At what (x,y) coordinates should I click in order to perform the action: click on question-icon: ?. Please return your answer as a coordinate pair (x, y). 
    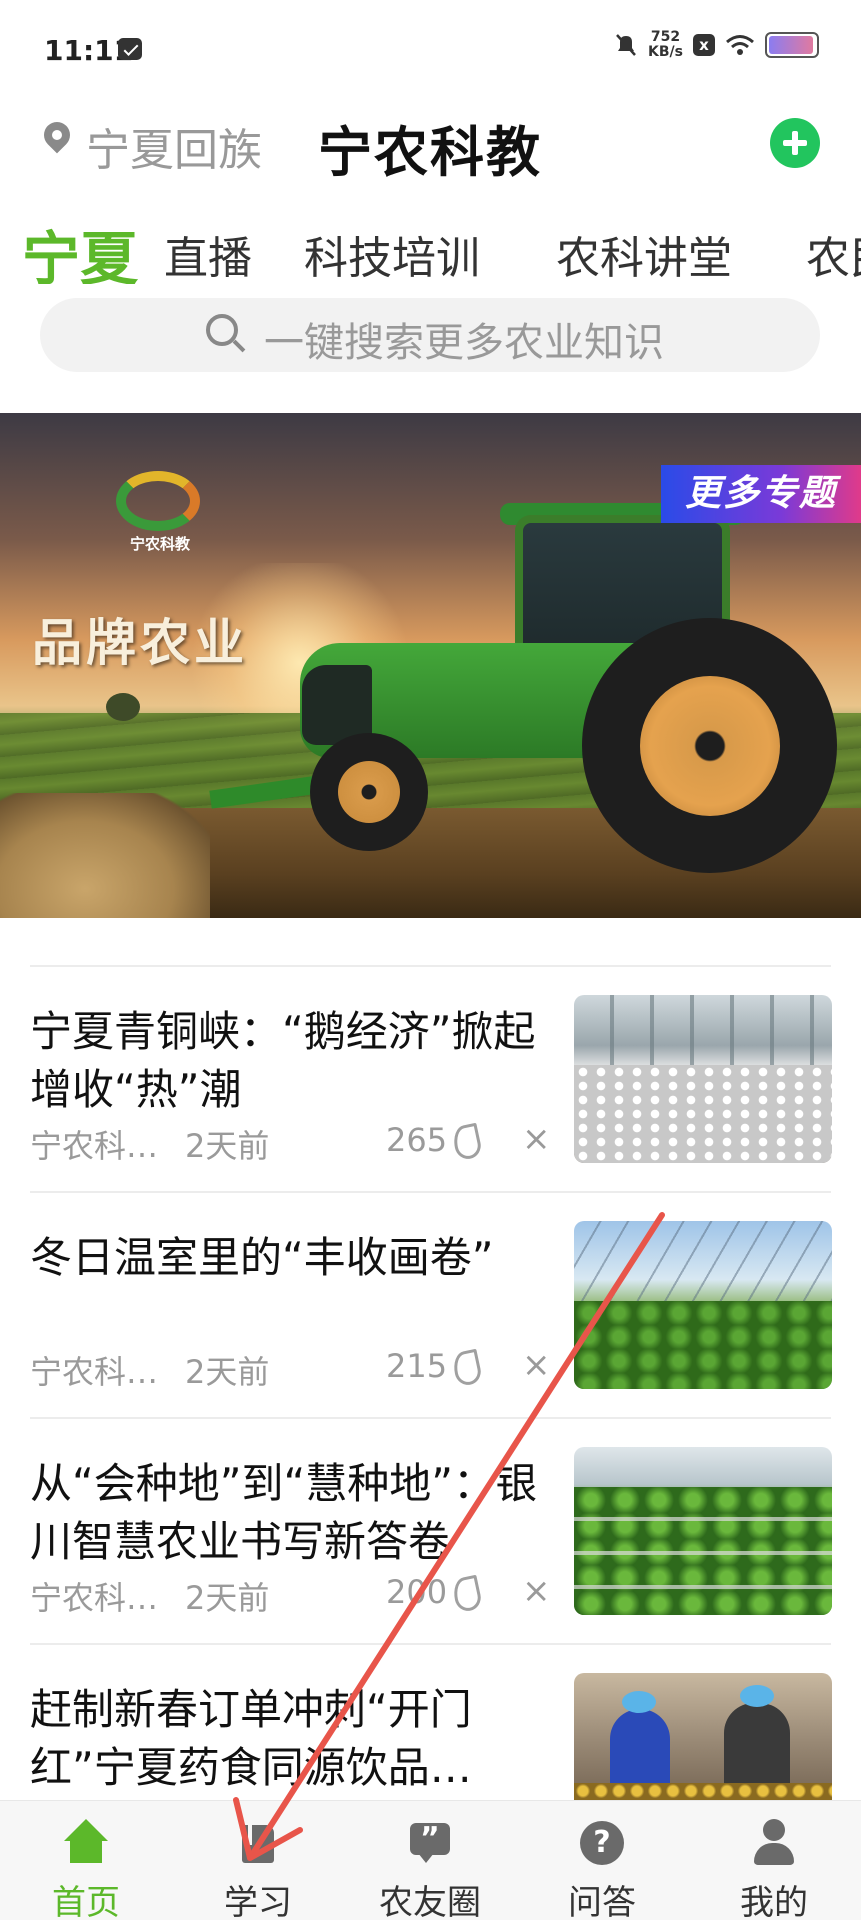
    Looking at the image, I should click on (602, 1843).